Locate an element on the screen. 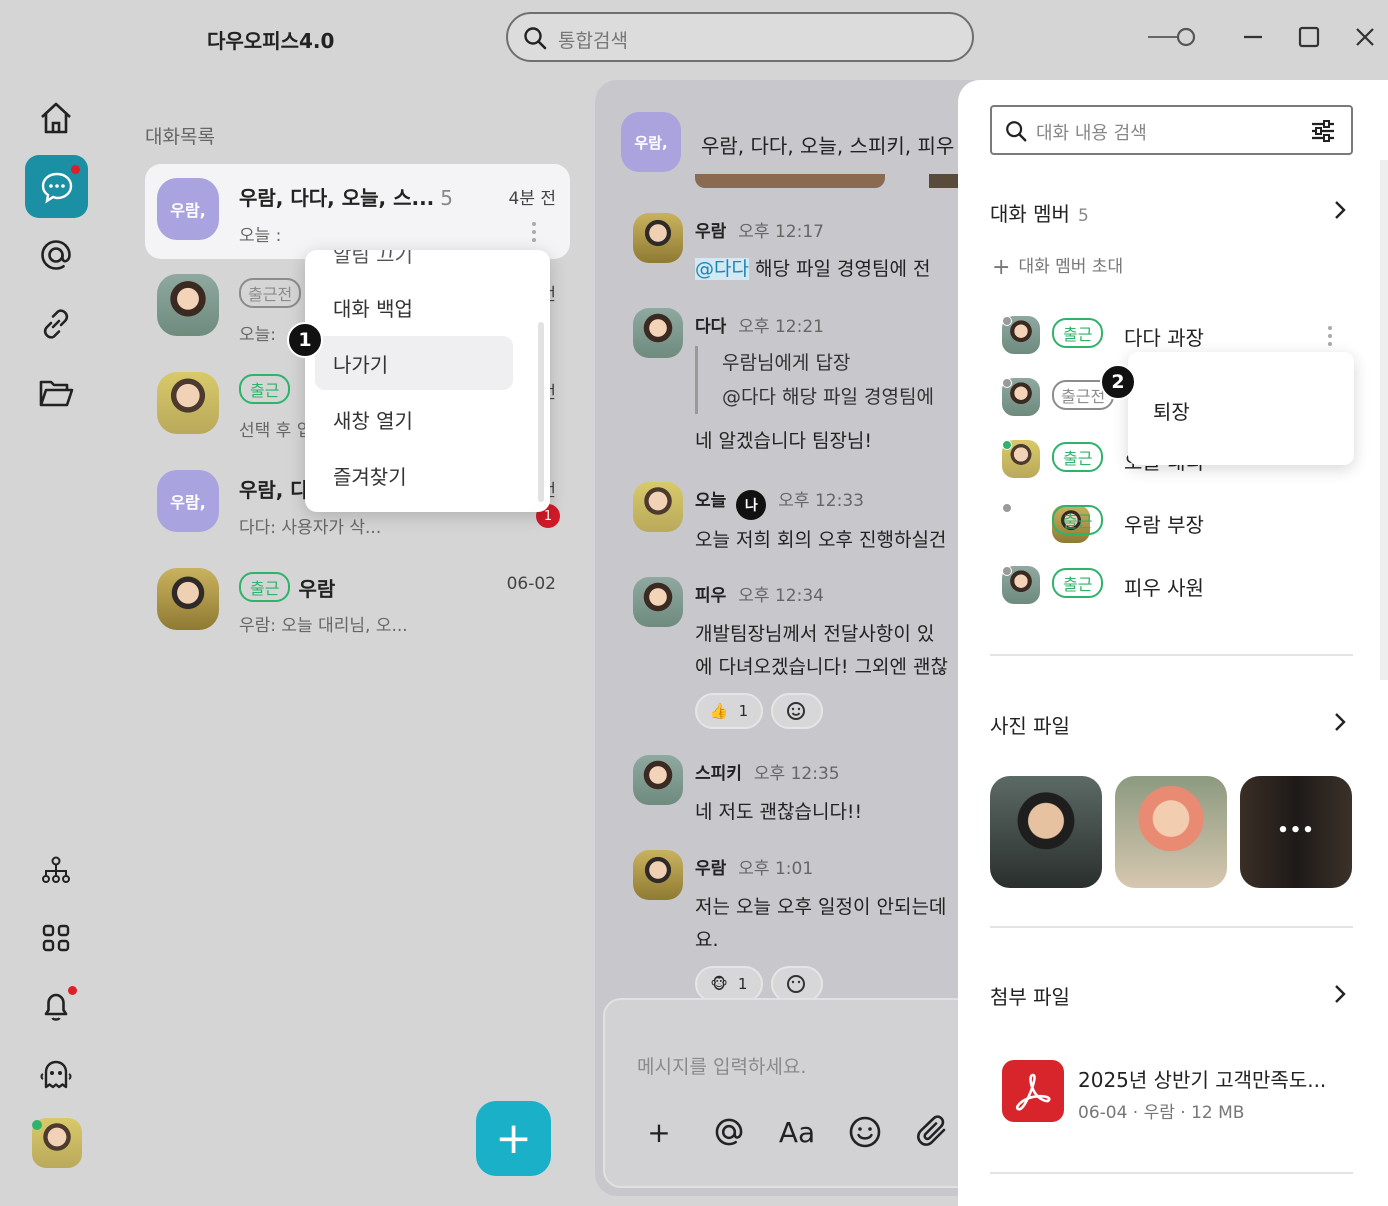 The image size is (1388, 1206). invite-member-button: + 대화 멤버 초대 is located at coordinates (1057, 266).